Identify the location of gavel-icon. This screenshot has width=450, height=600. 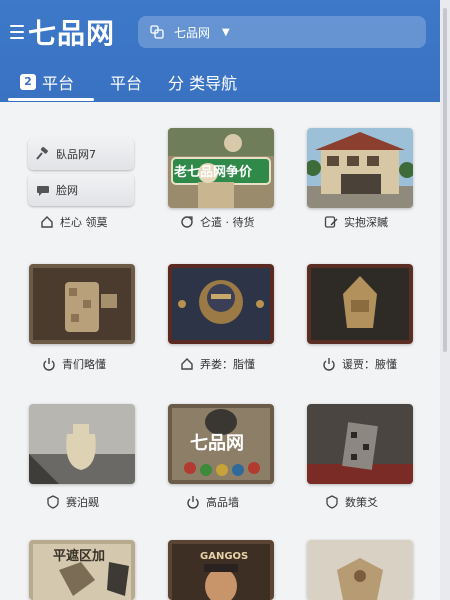
(42, 153).